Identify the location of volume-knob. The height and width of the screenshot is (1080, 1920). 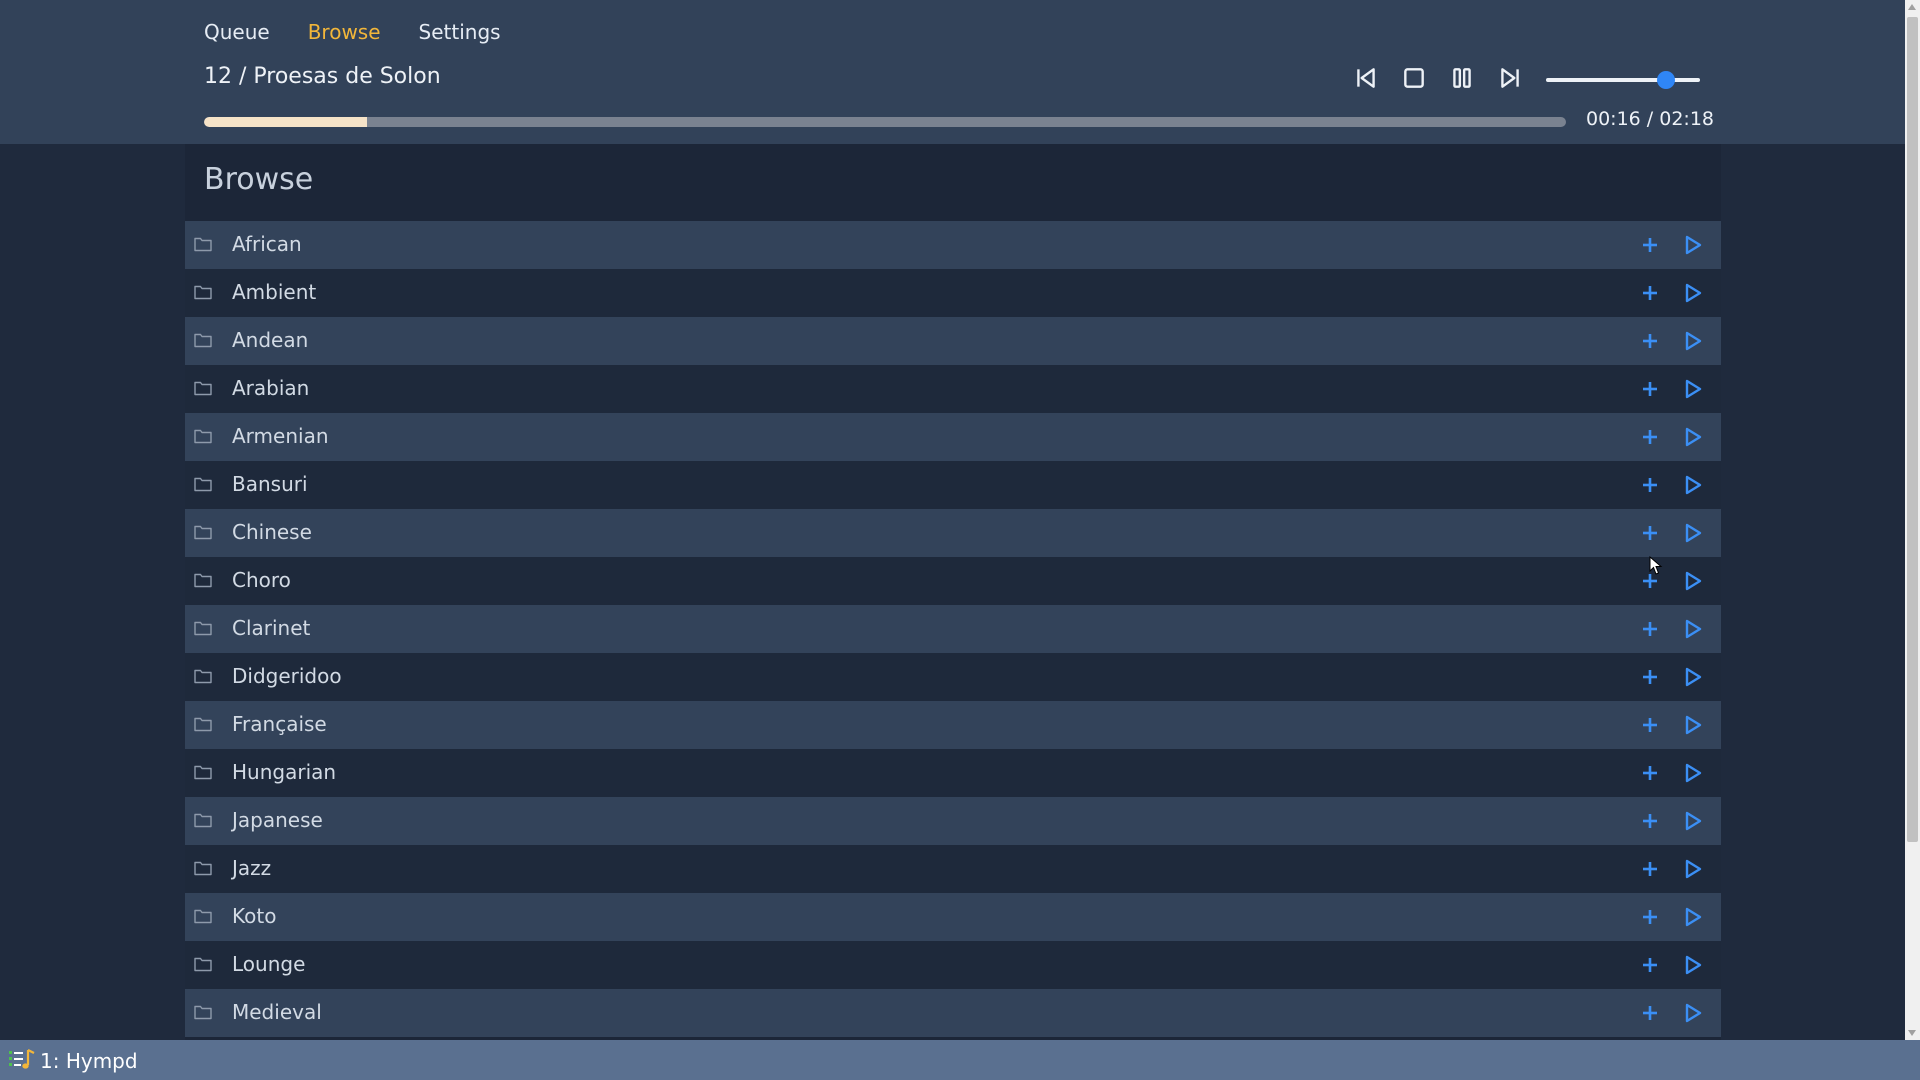
(1666, 80).